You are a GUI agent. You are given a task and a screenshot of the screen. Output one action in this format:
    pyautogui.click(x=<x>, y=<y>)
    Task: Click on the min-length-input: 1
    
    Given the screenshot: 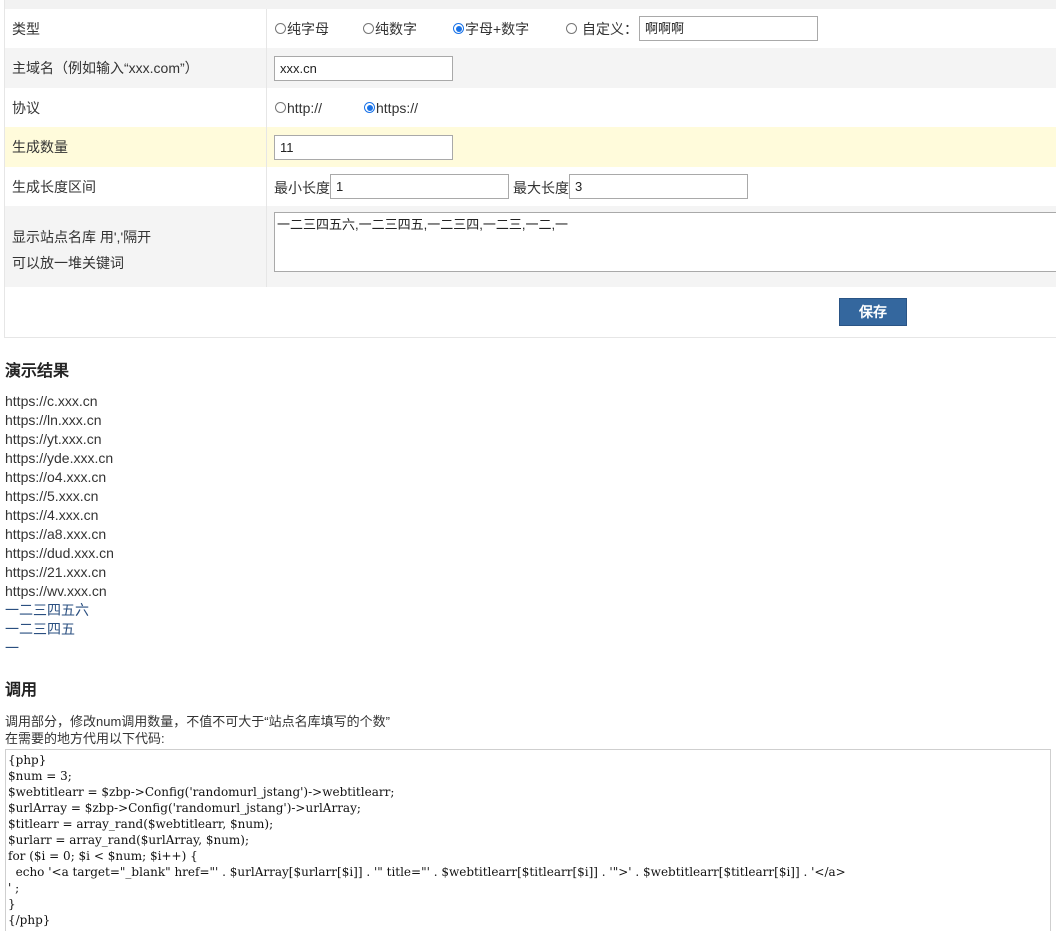 What is the action you would take?
    pyautogui.click(x=419, y=186)
    